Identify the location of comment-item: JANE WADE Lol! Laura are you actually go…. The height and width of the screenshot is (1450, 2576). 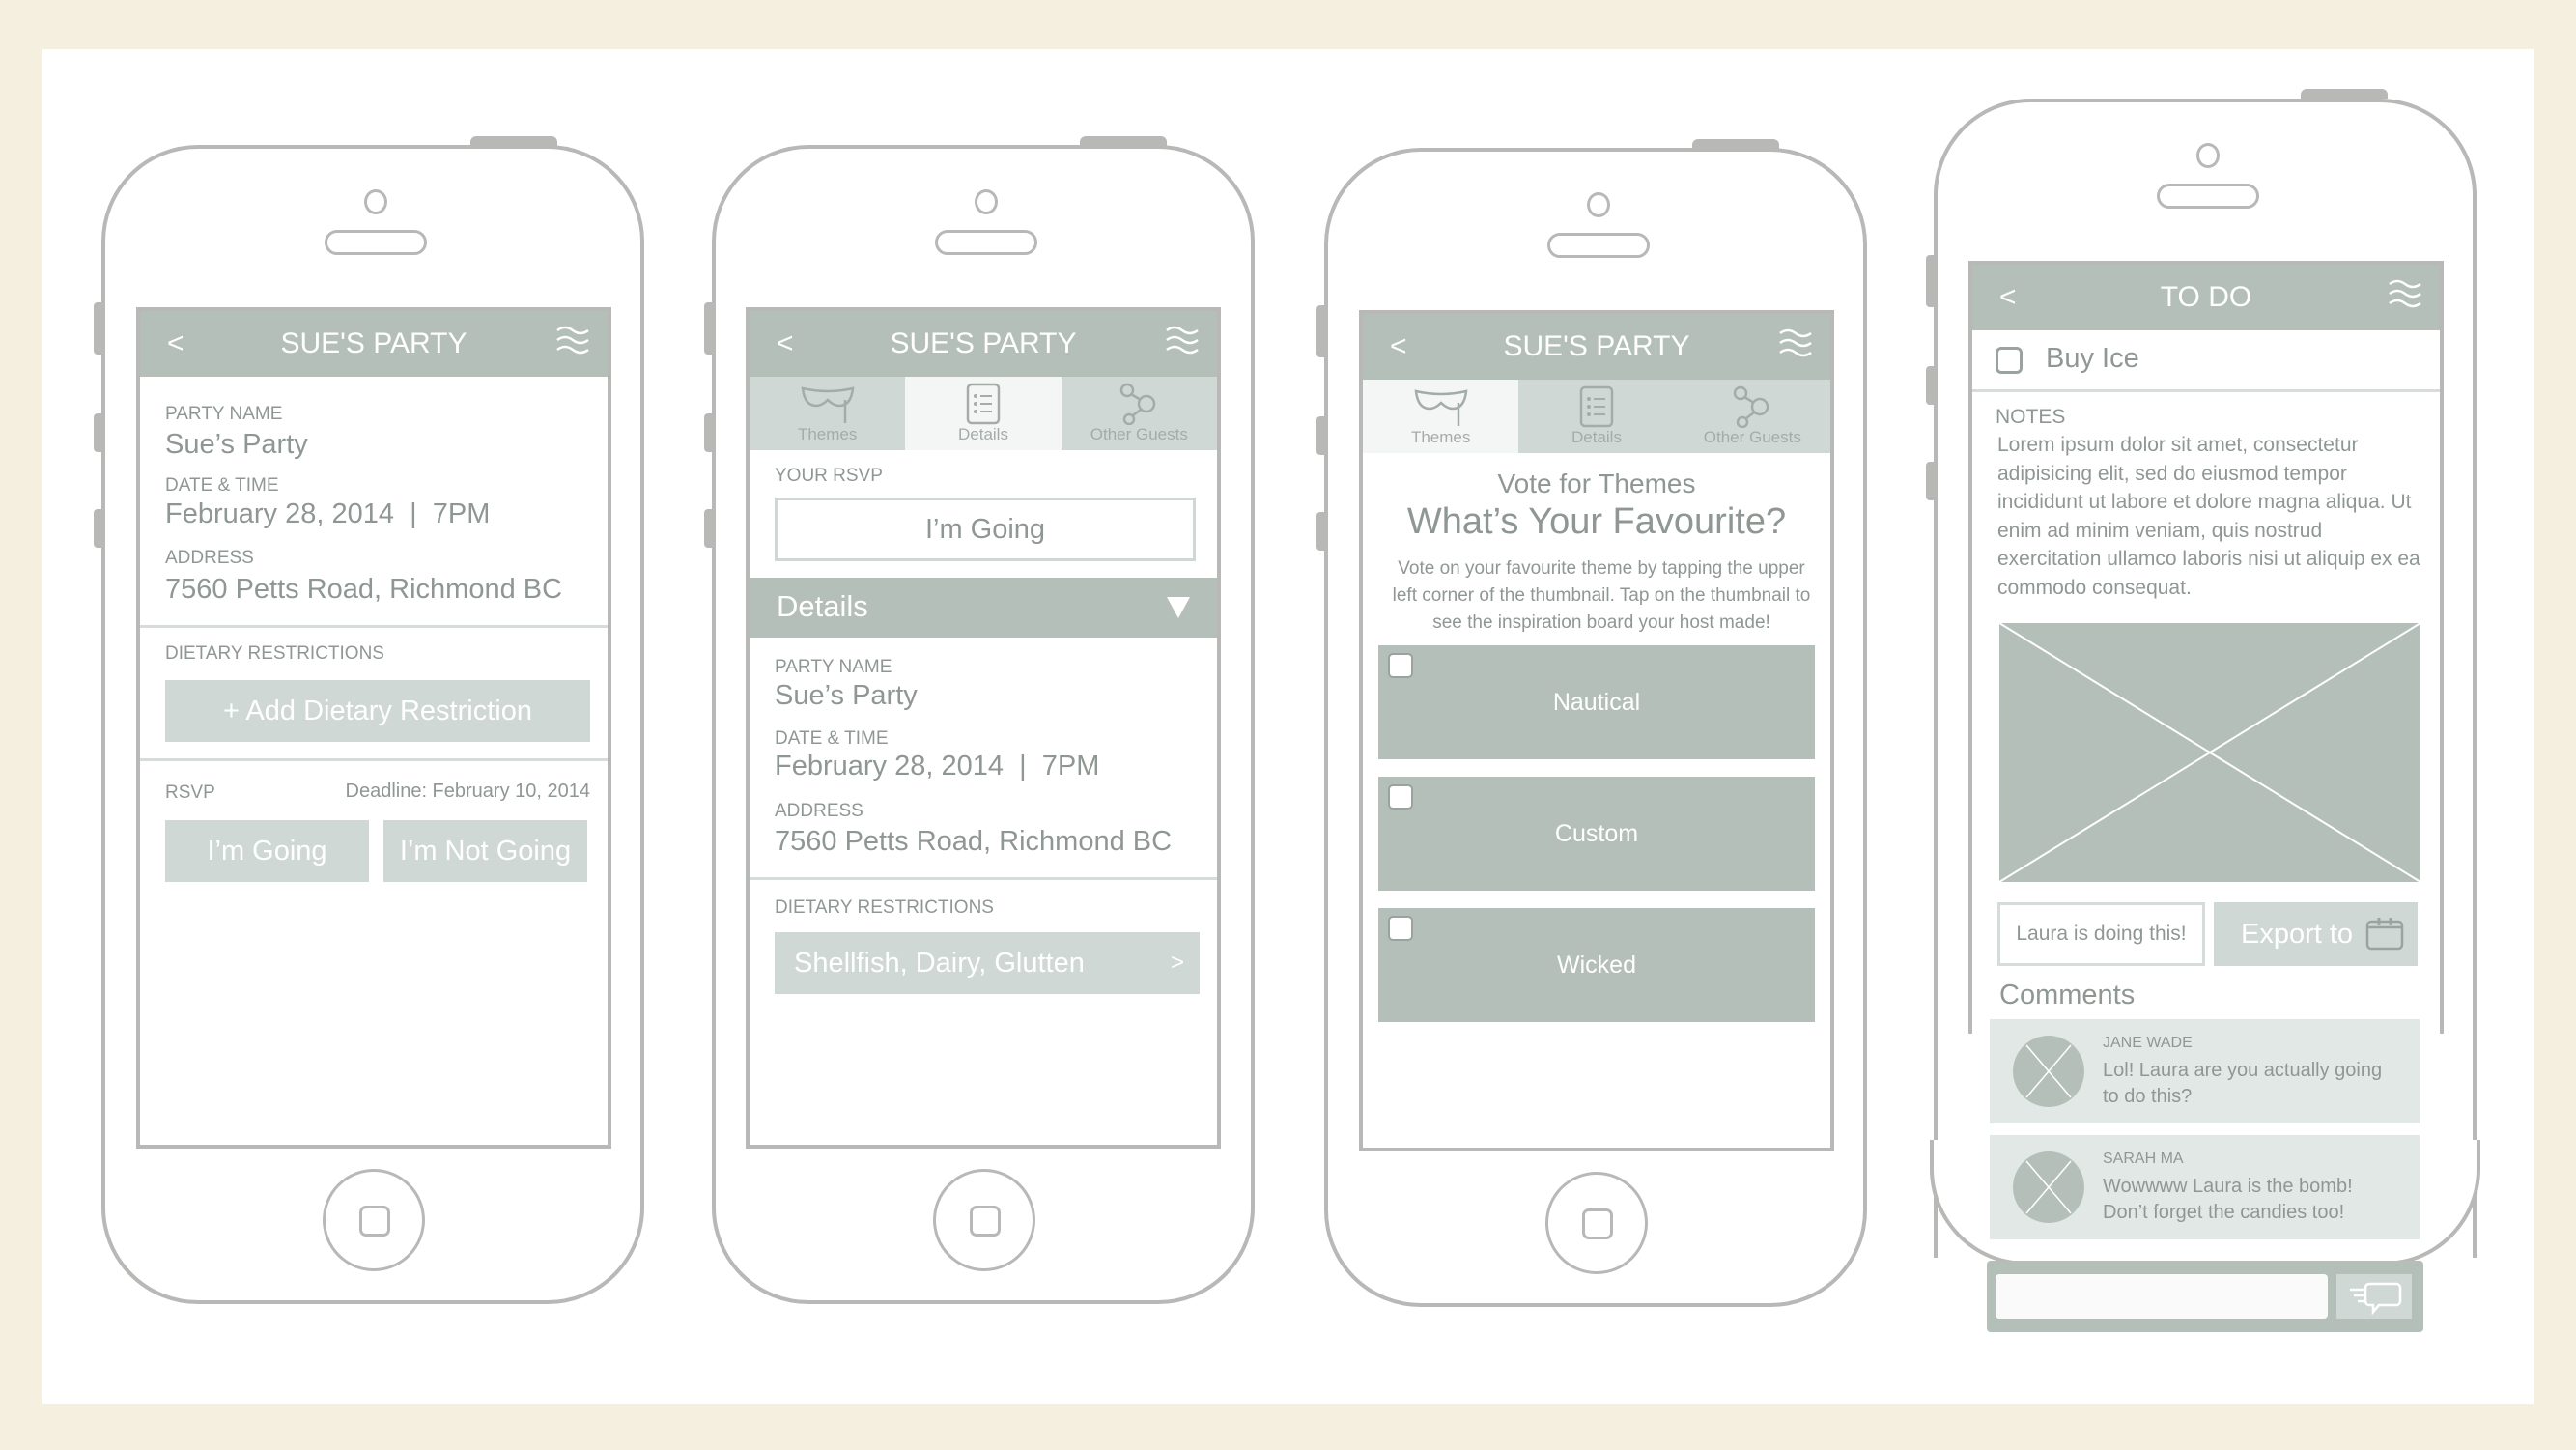
(2205, 1071).